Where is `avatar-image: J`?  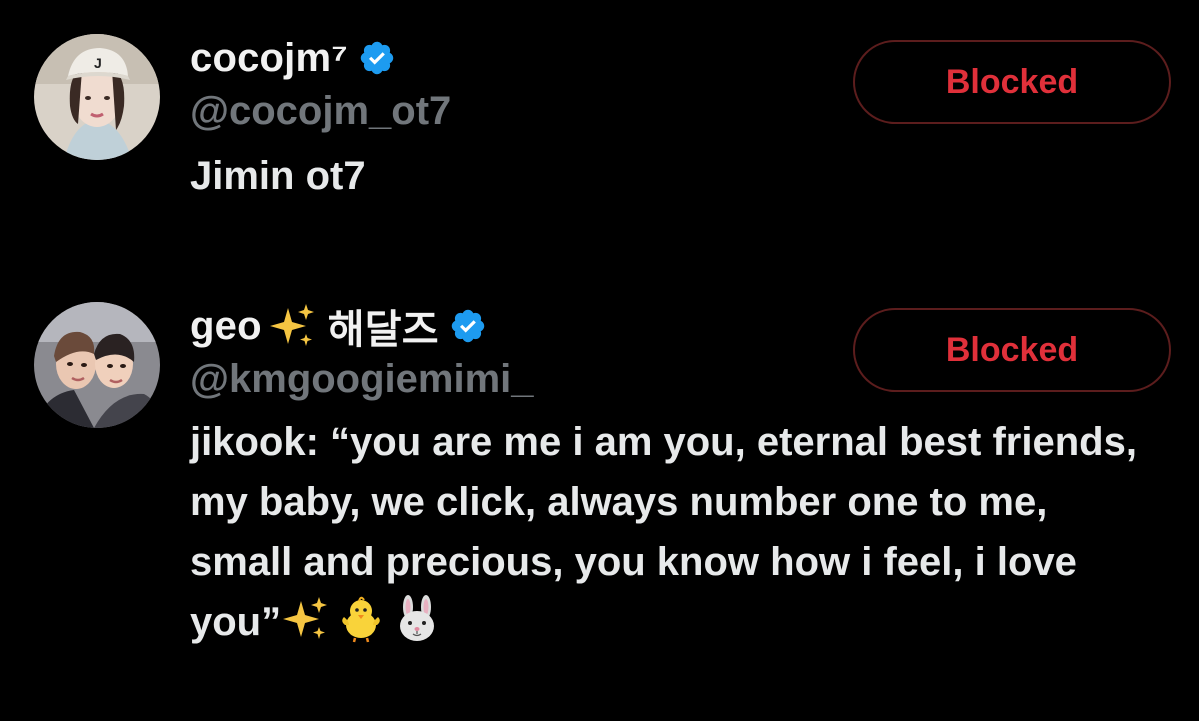
avatar-image: J is located at coordinates (97, 97).